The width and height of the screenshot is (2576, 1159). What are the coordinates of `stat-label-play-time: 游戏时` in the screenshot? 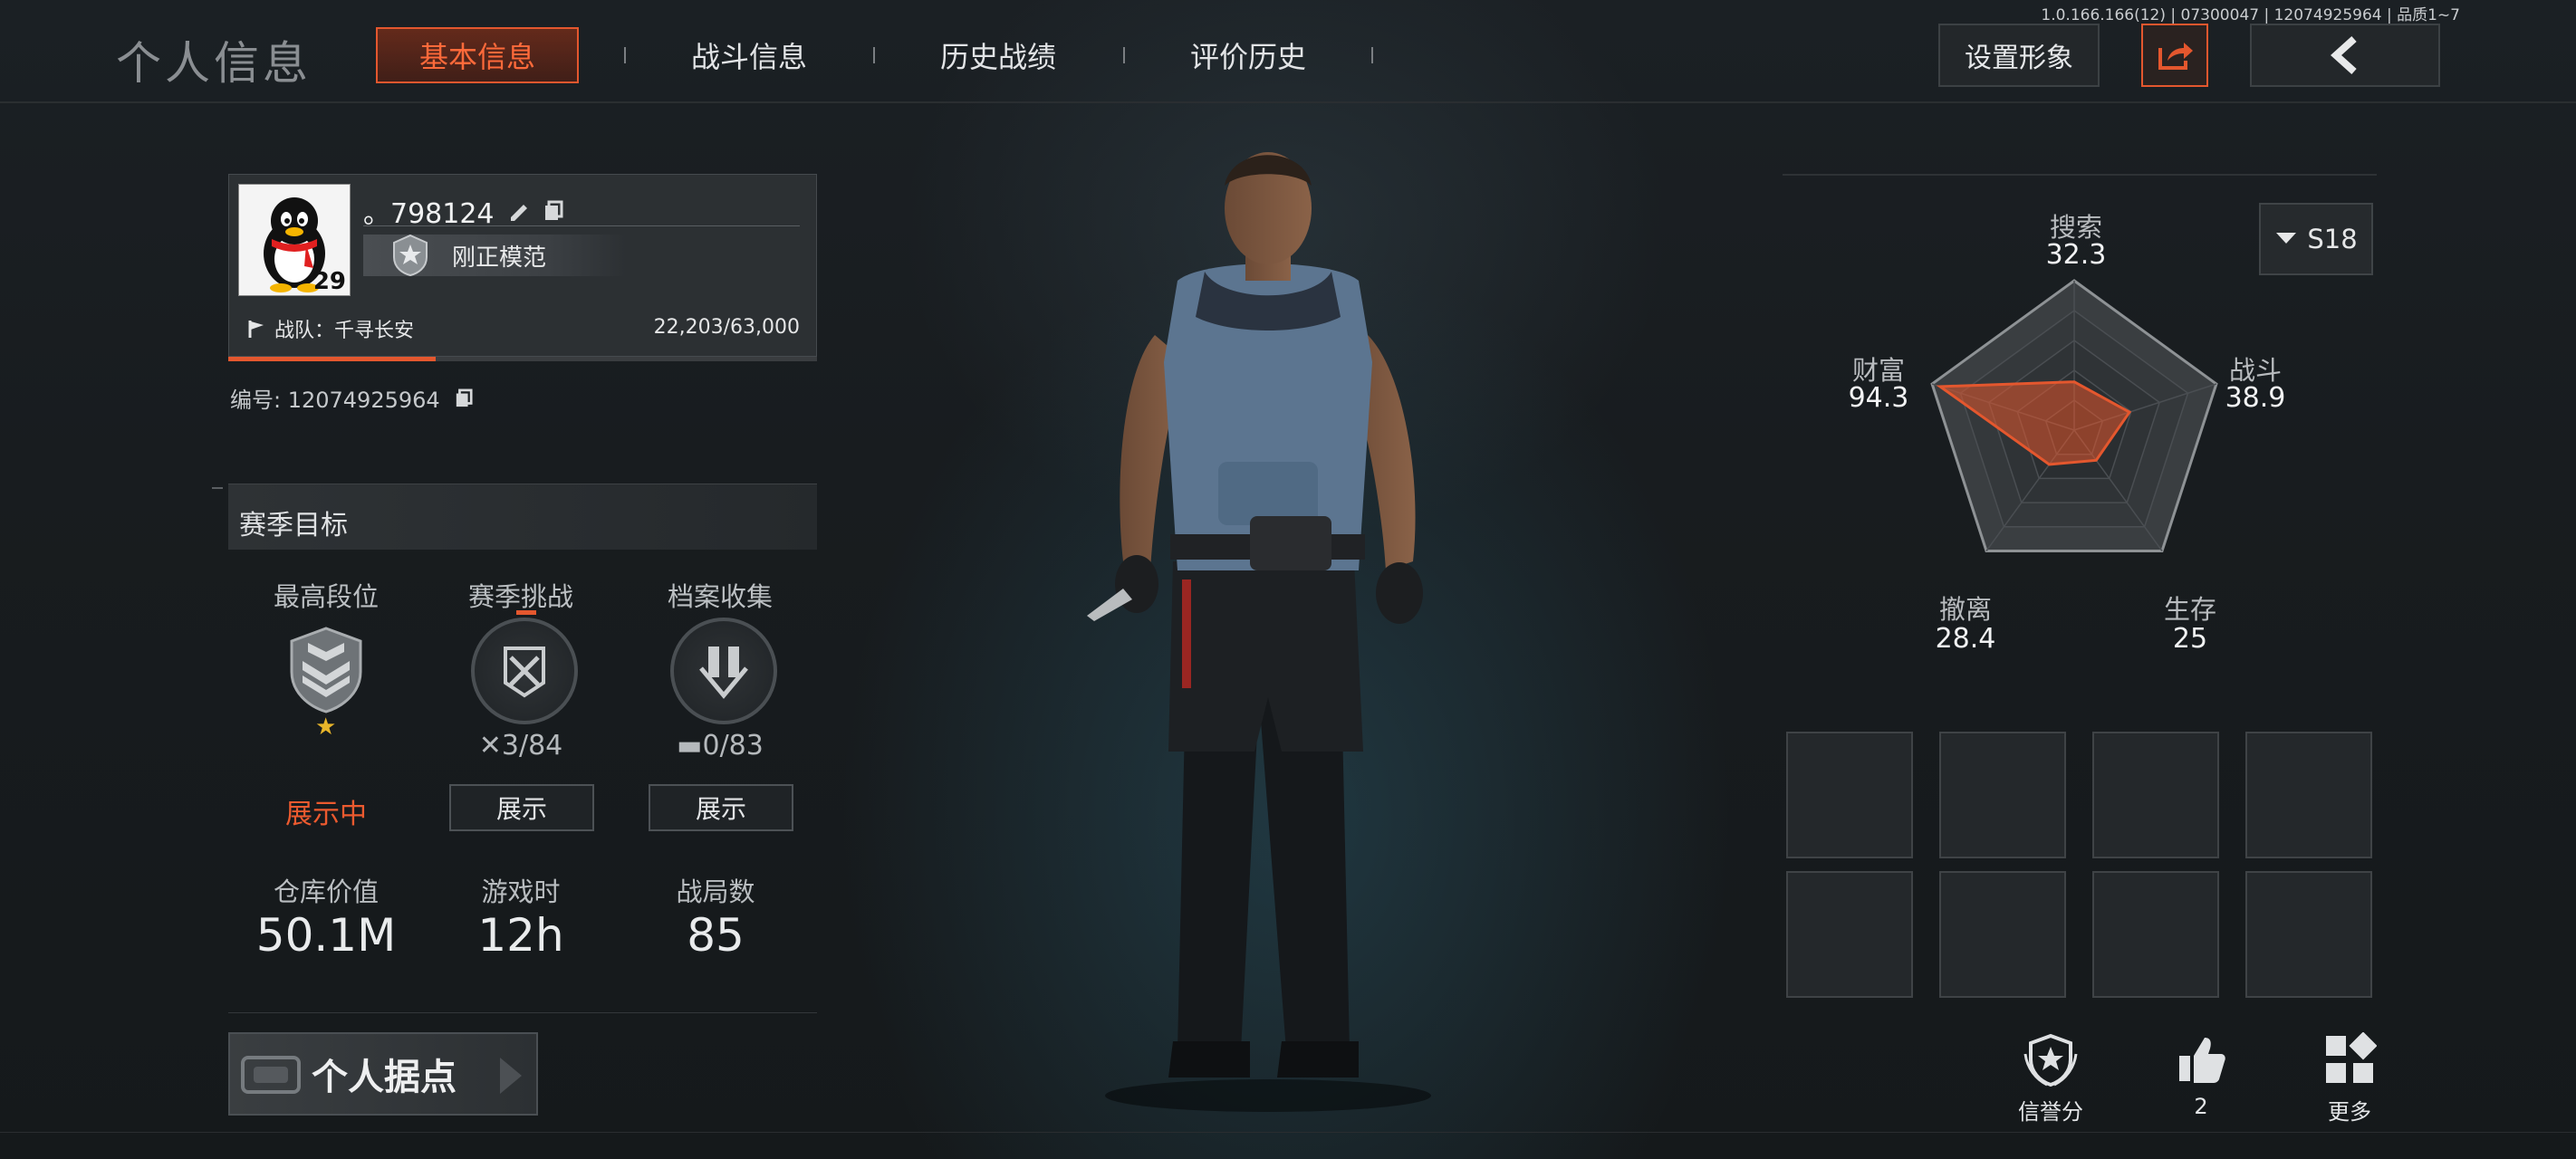 It's located at (521, 891).